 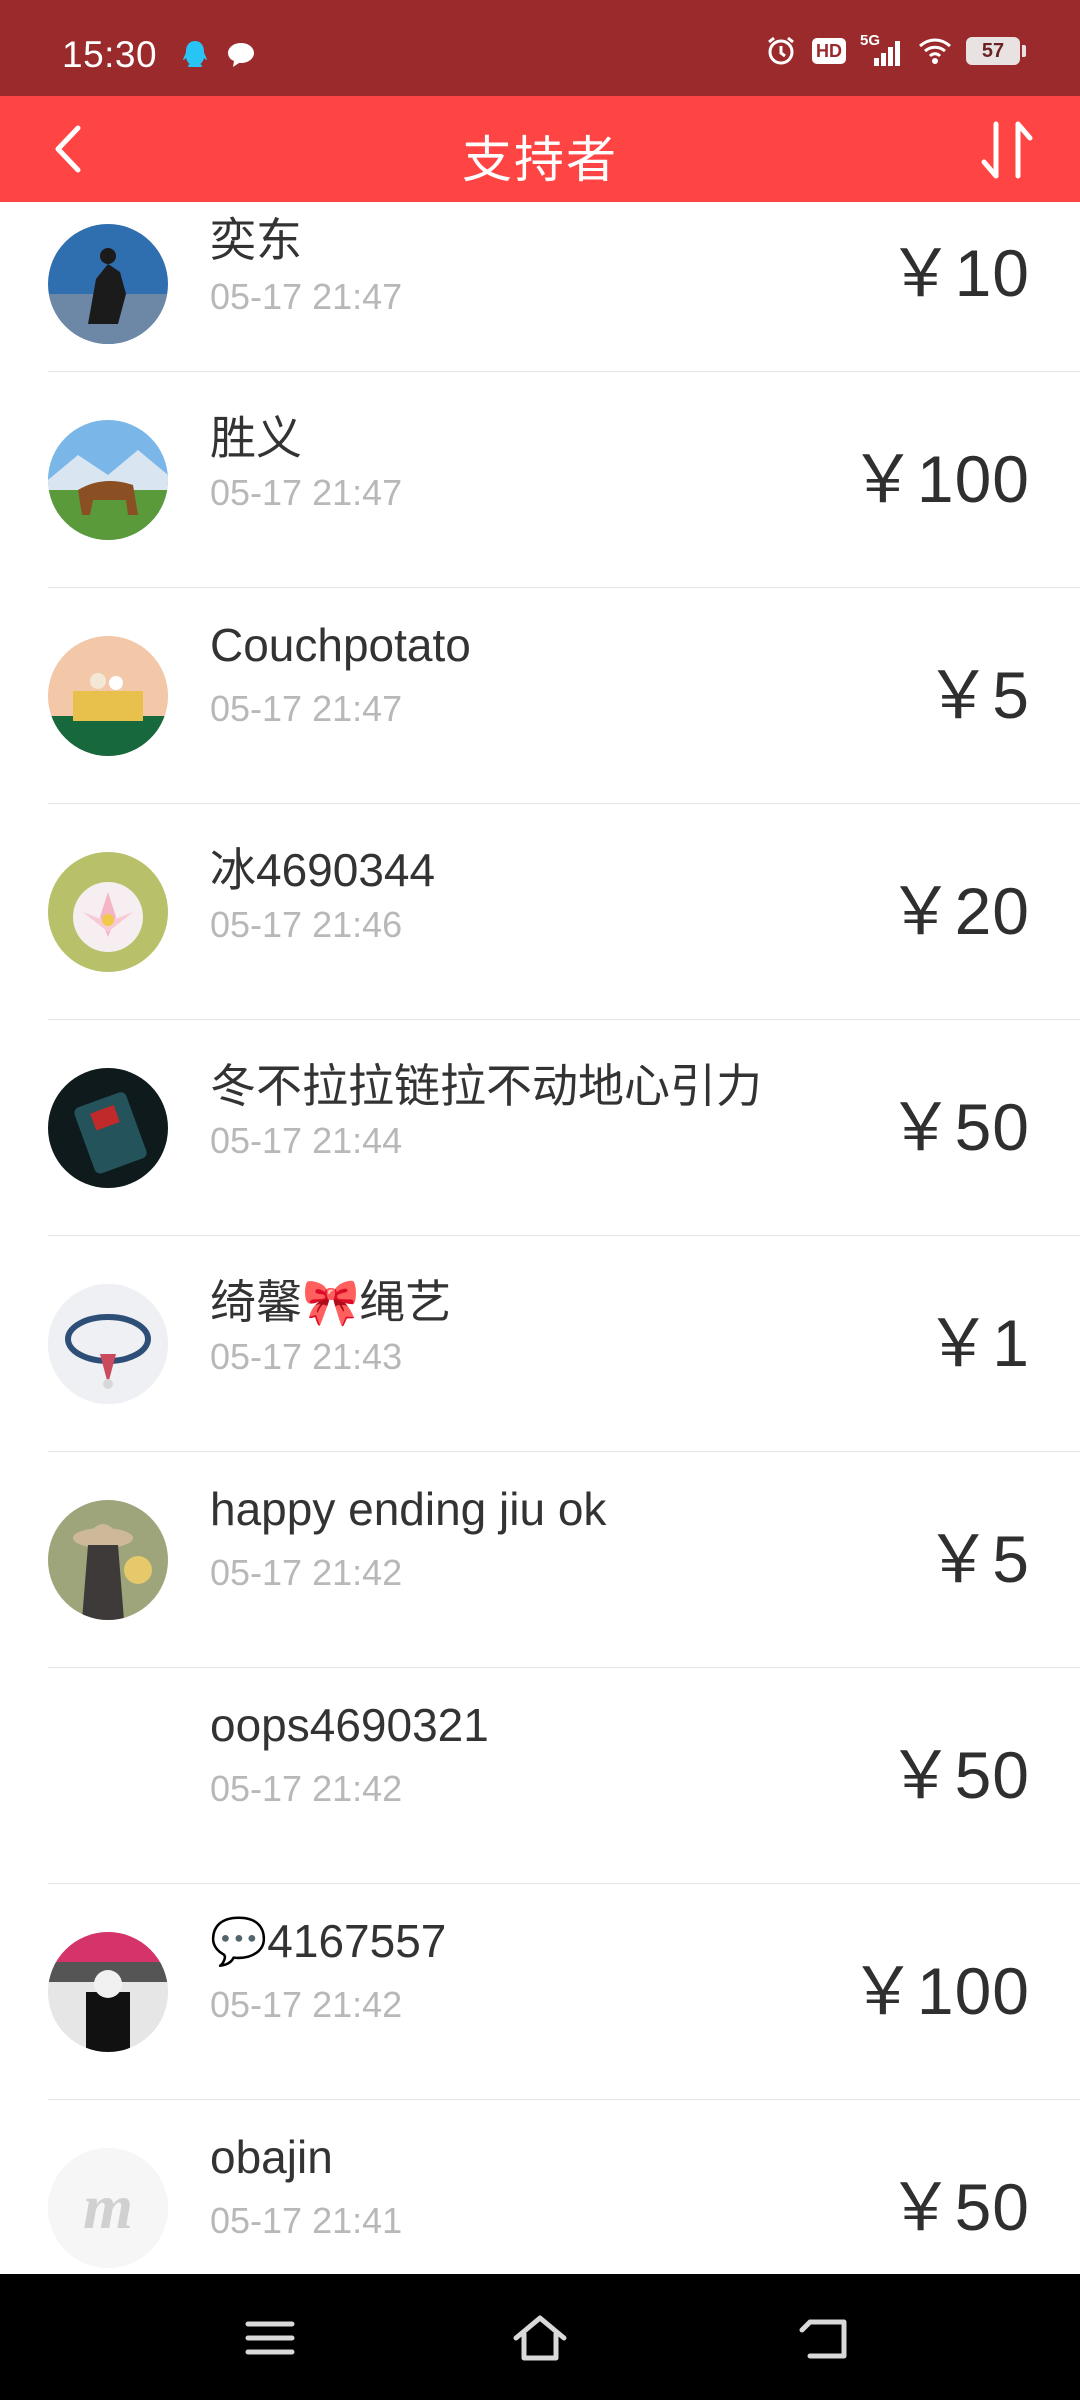 What do you see at coordinates (270, 2338) in the screenshot?
I see `menu-icon` at bounding box center [270, 2338].